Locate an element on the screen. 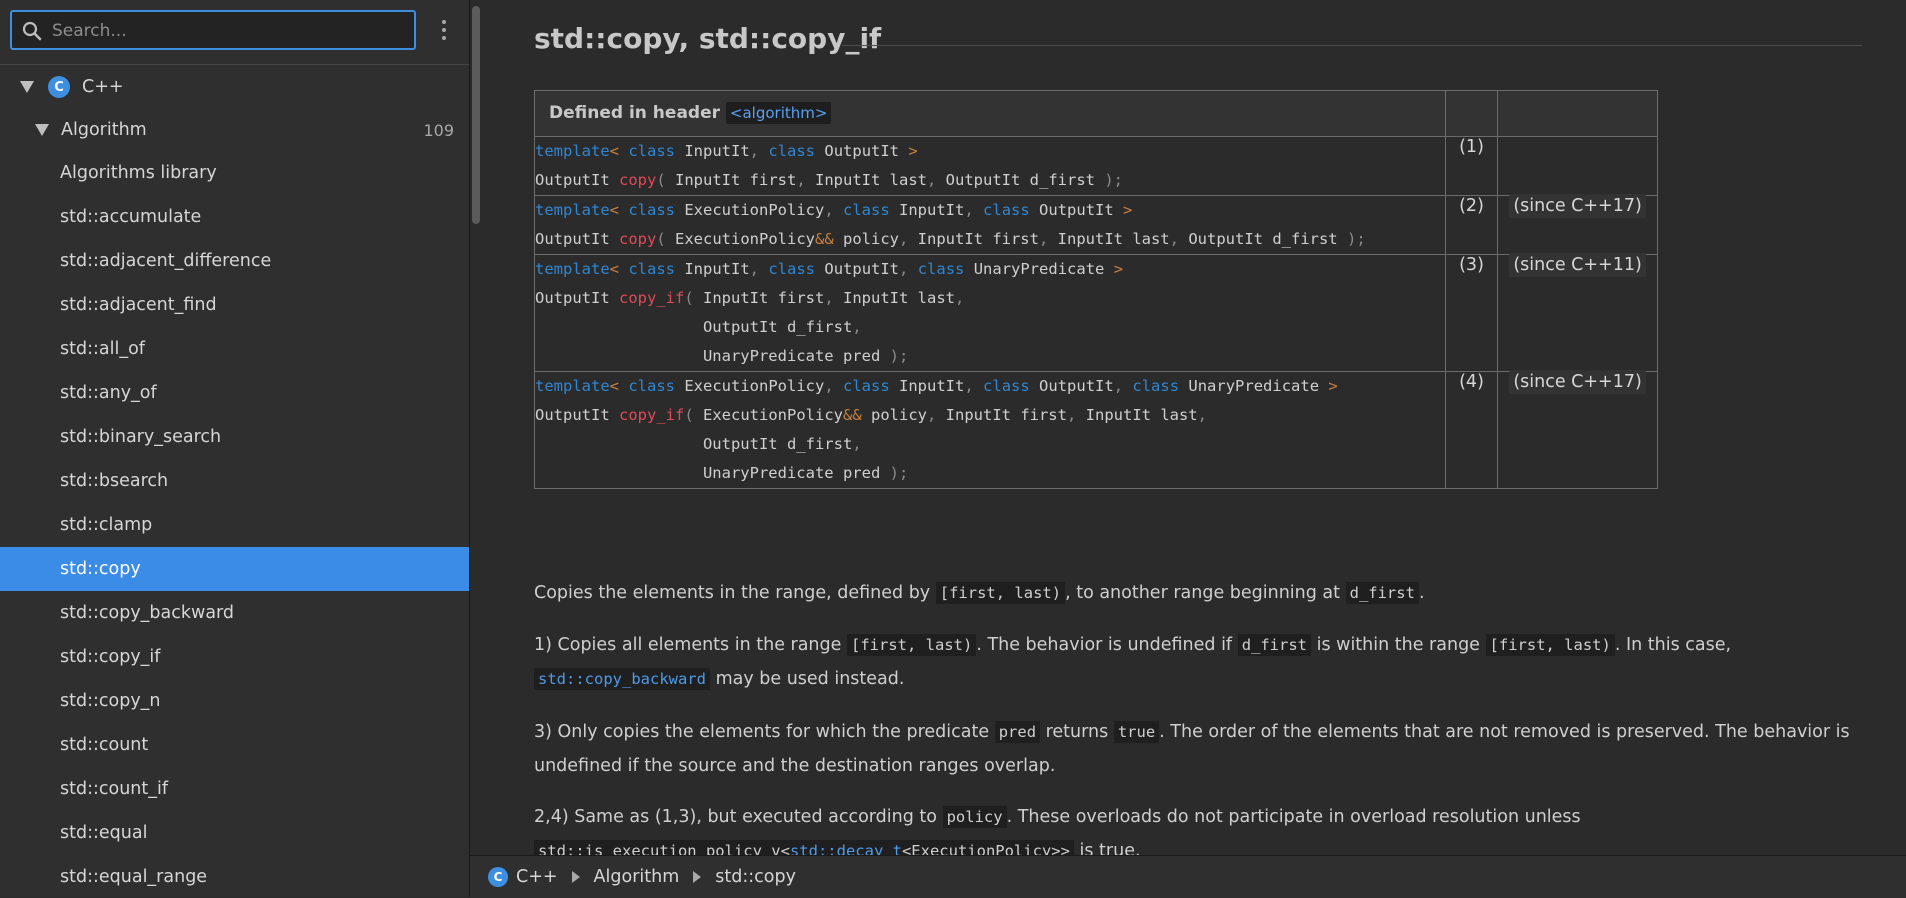  search-box is located at coordinates (213, 30).